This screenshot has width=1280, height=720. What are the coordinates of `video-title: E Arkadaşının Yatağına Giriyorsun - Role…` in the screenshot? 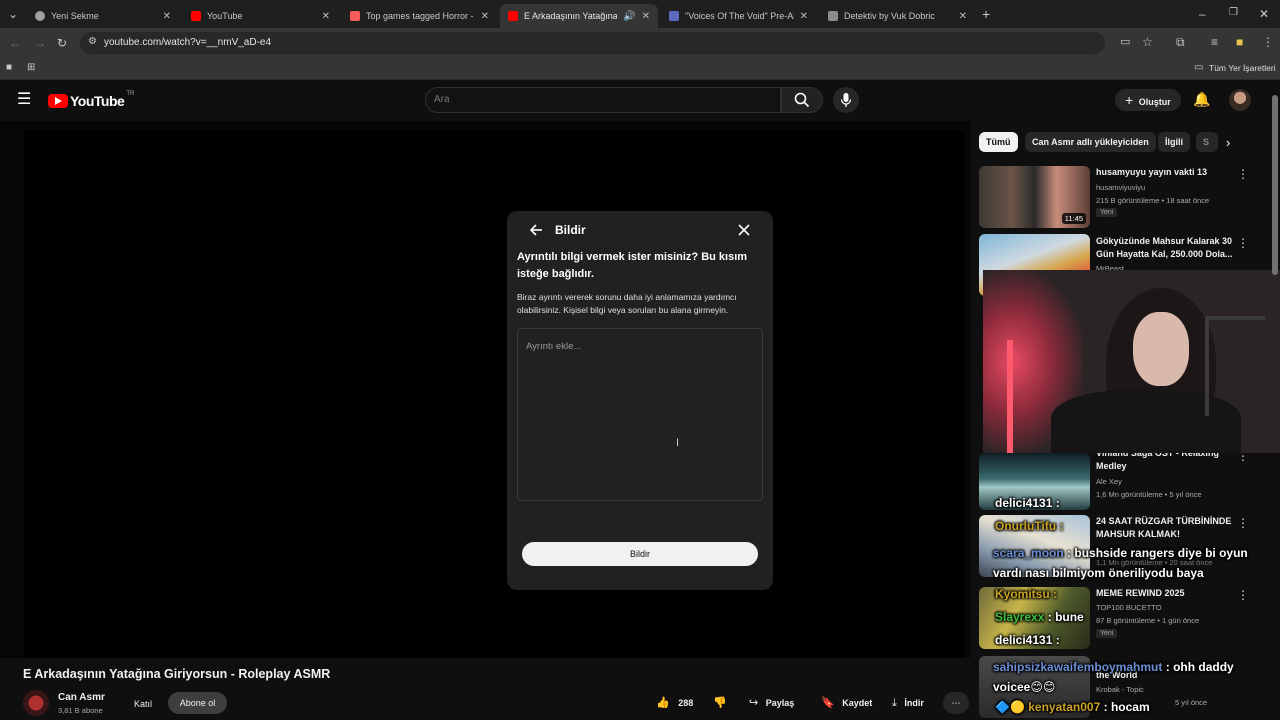 It's located at (177, 674).